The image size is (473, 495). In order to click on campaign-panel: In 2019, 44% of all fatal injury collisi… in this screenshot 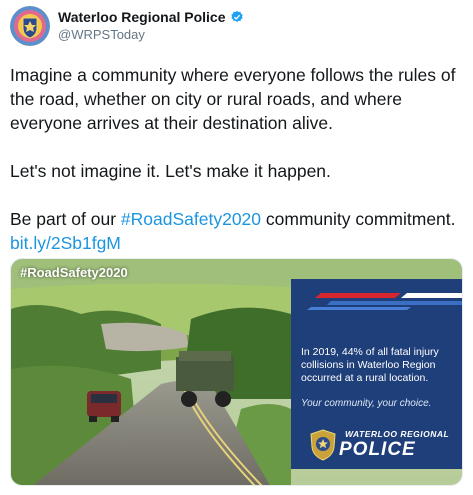, I will do `click(376, 374)`.